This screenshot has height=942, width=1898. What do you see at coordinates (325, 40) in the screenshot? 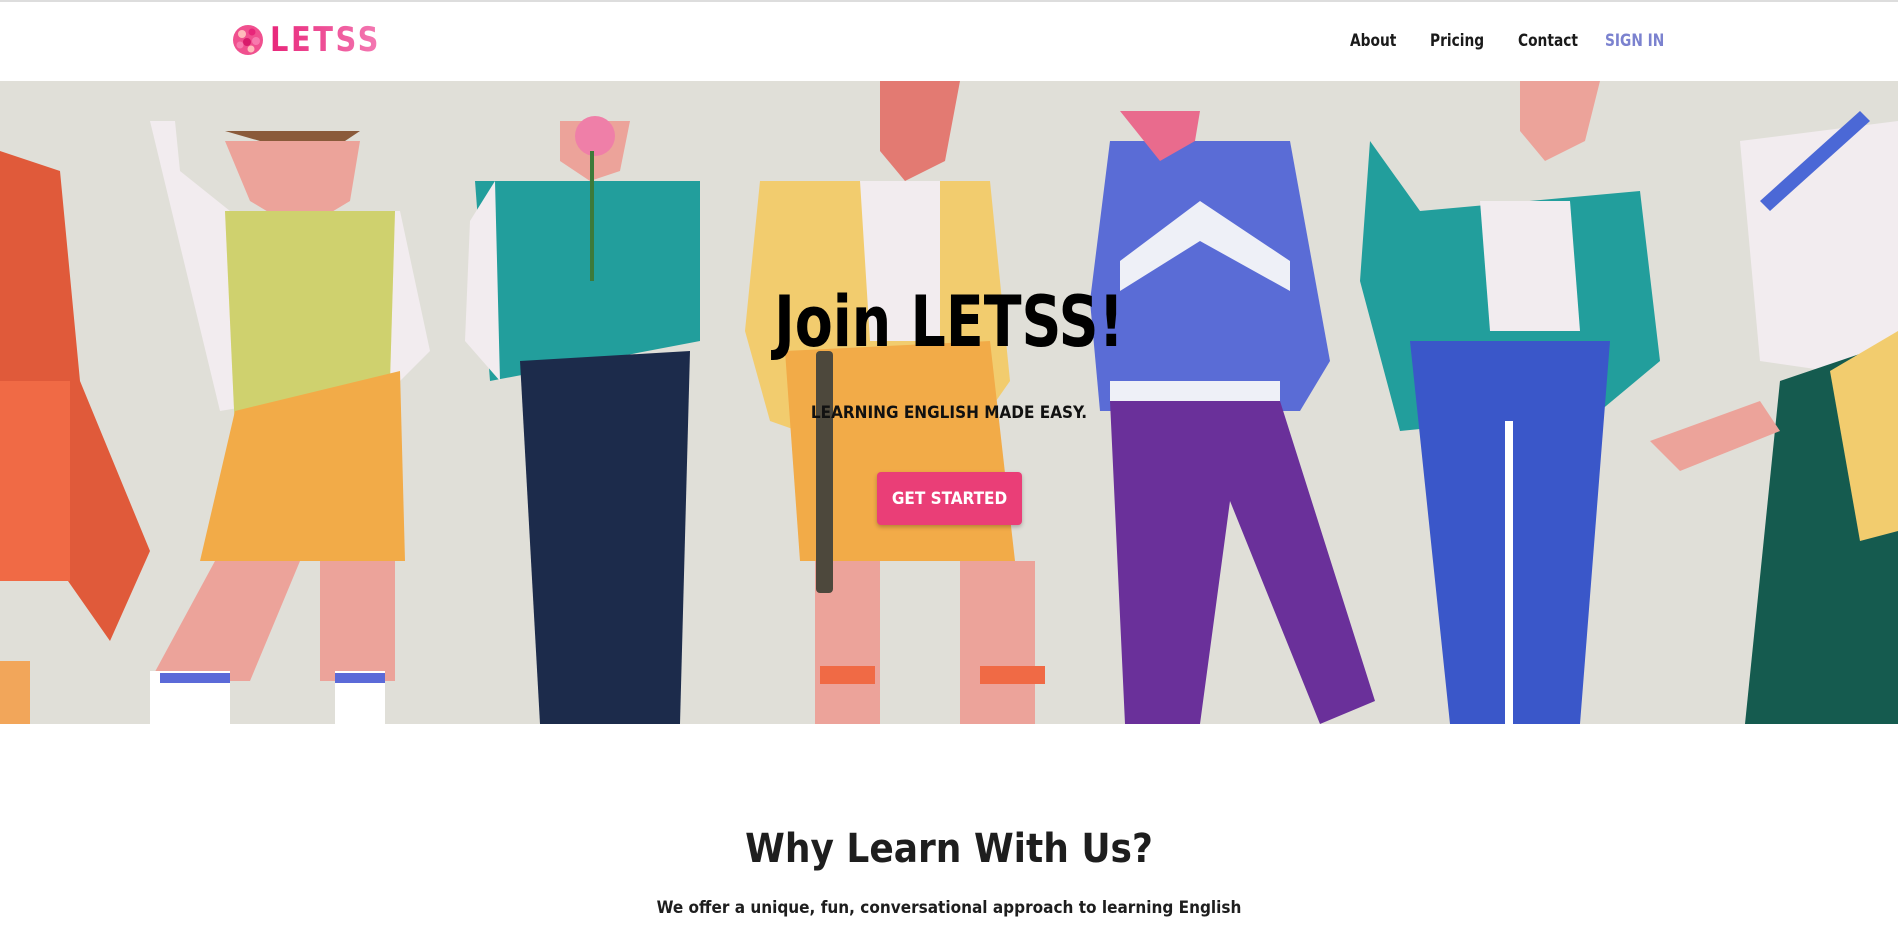
I see `logo-text: LETSS` at bounding box center [325, 40].